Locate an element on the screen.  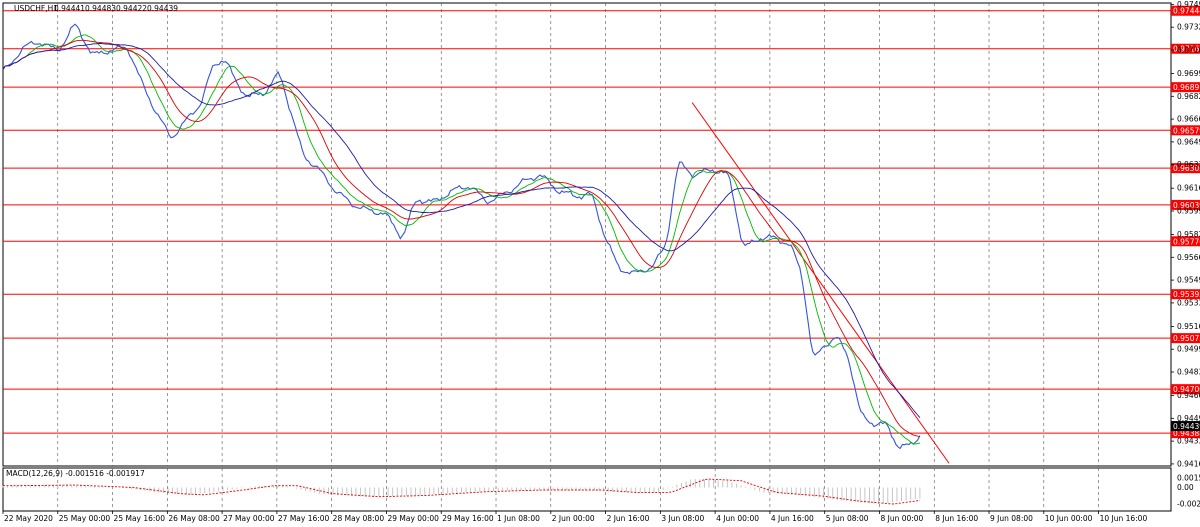
x-tick-label: 3 Jun 08:00 is located at coordinates (682, 518).